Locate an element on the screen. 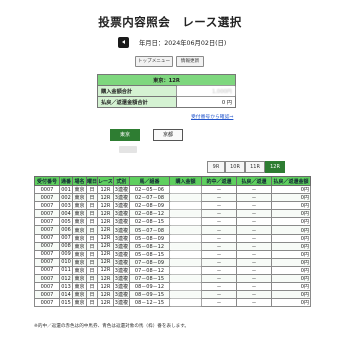 The height and width of the screenshot is (340, 340). disabled-placeholder is located at coordinates (128, 149).